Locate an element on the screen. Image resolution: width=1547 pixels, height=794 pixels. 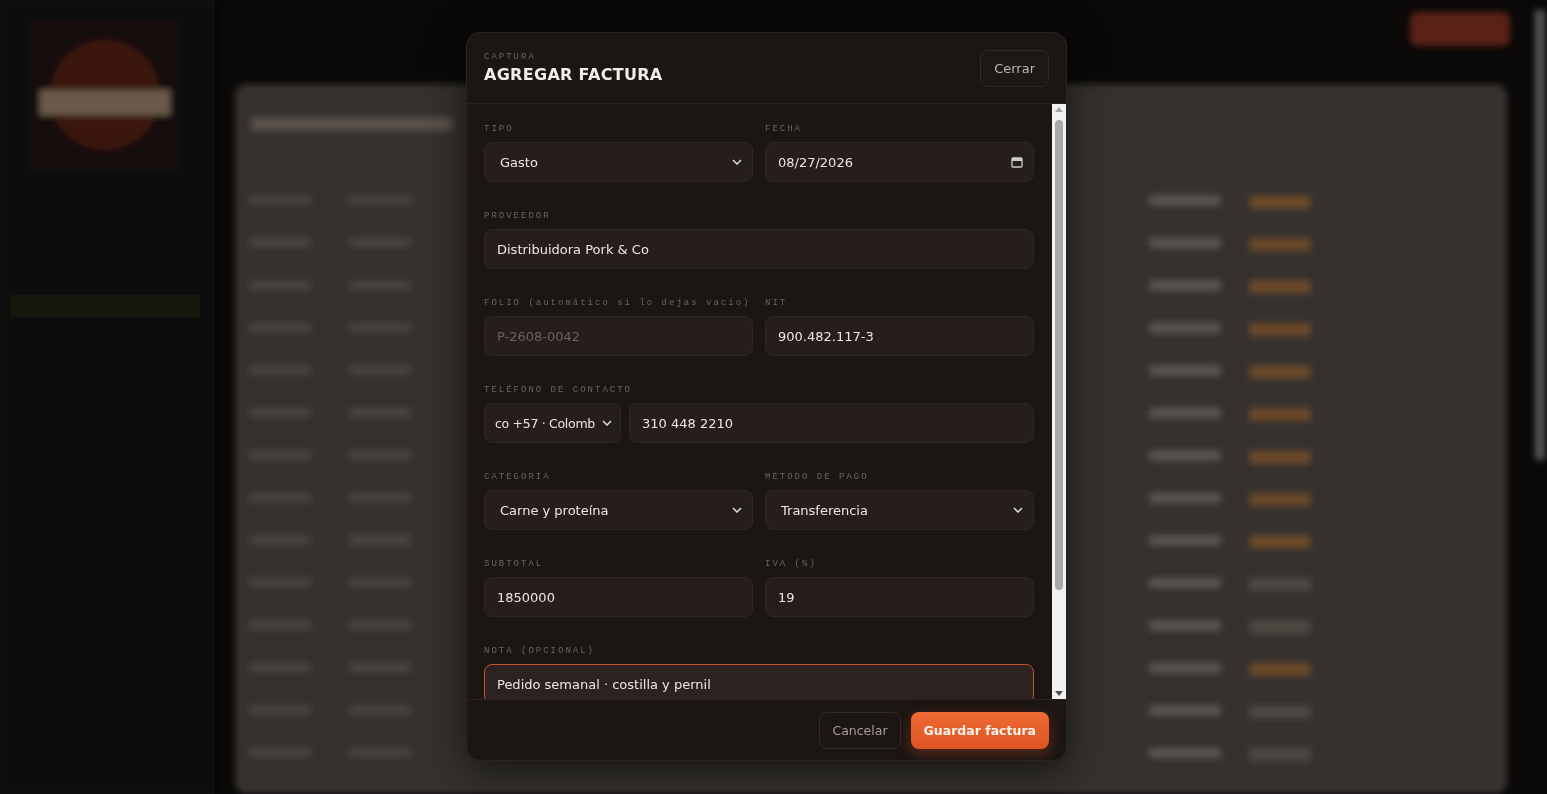
date-field: 08/27/2026 is located at coordinates (899, 162).